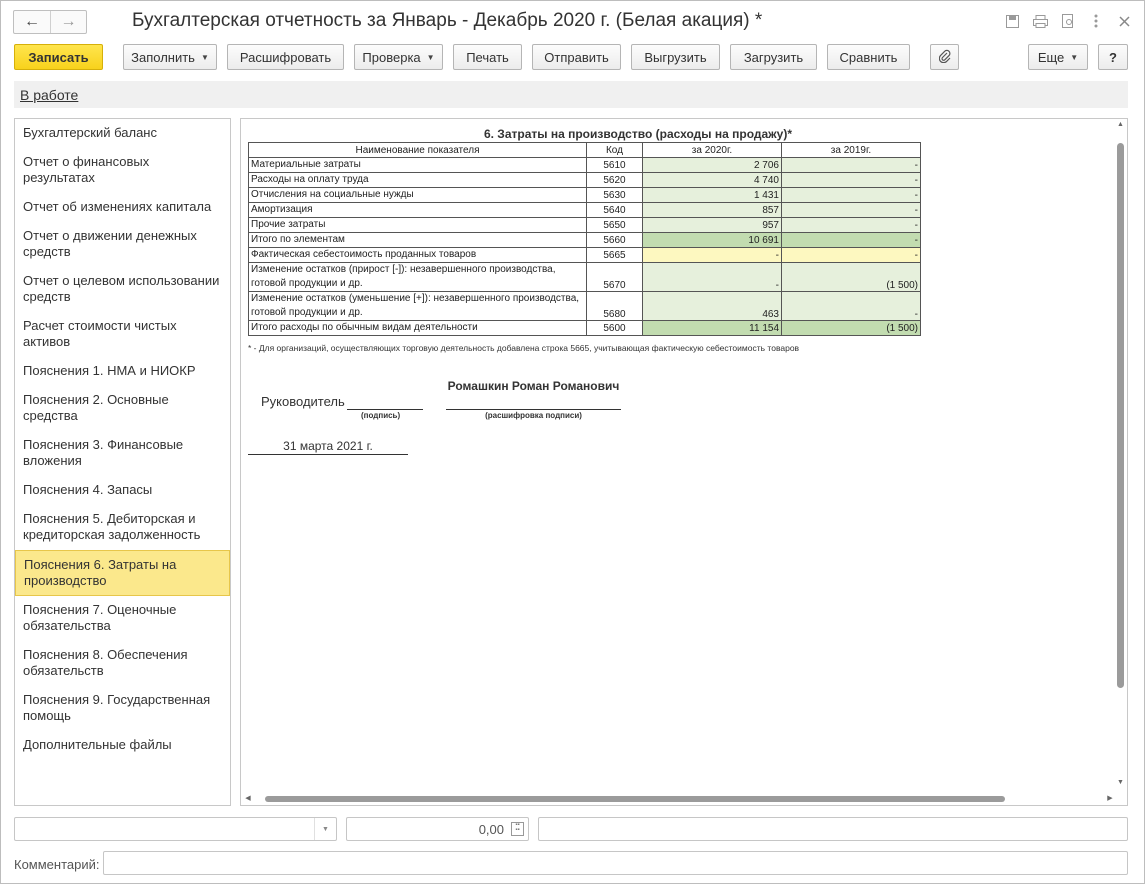  I want to click on section-item-financial-results: Отчет о финансовых результатах, so click(122, 170).